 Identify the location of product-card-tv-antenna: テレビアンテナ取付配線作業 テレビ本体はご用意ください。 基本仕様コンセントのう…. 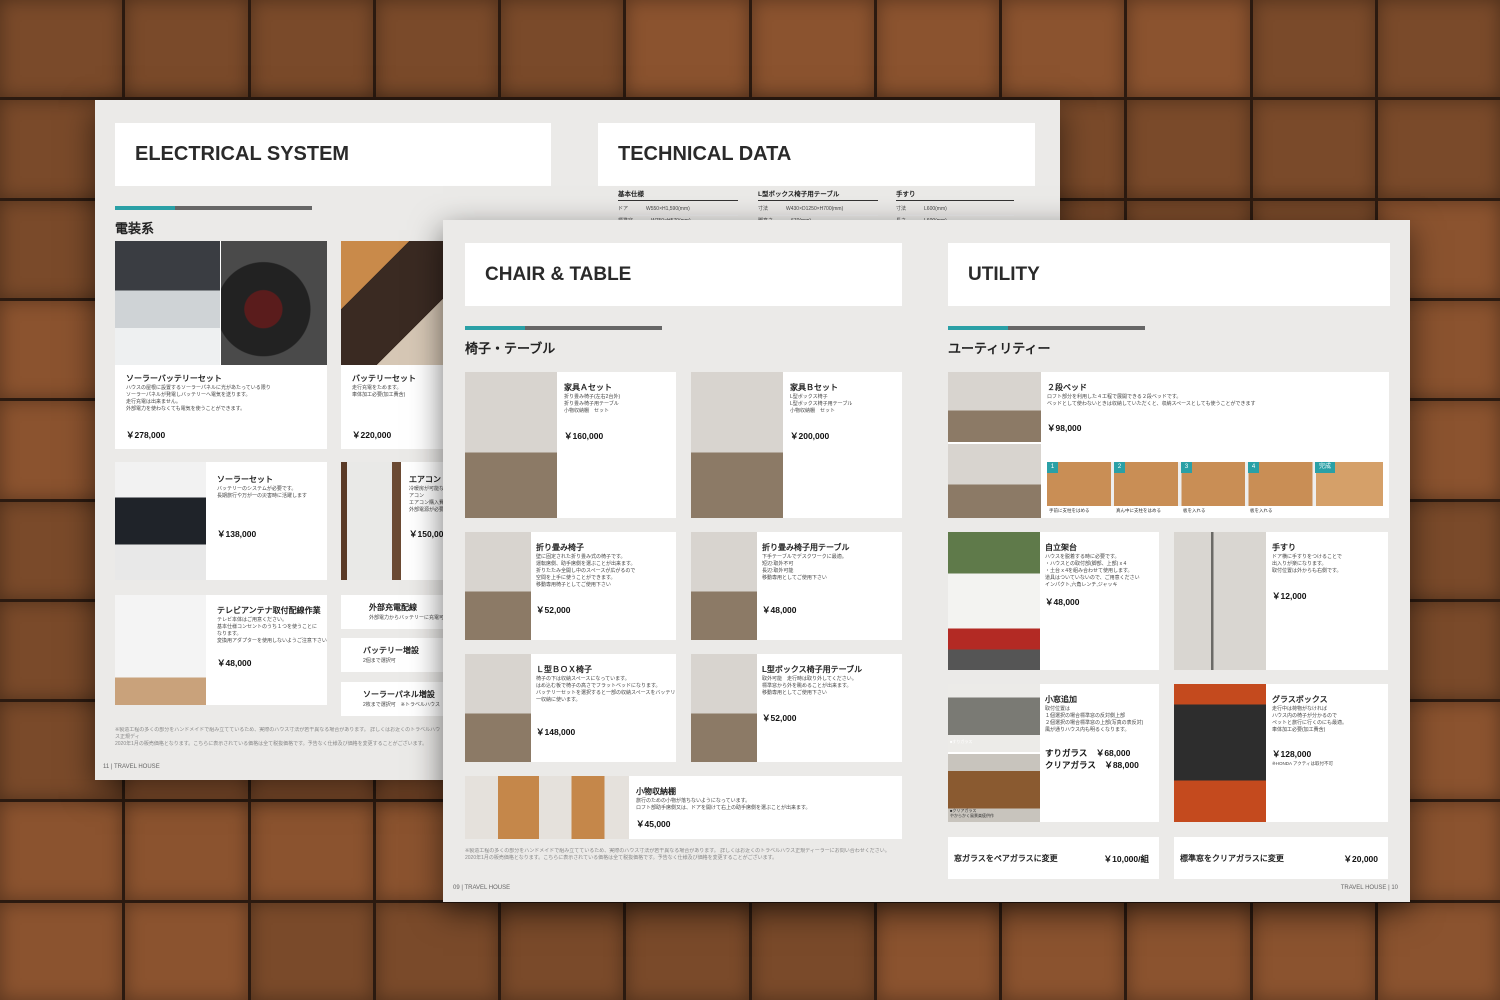
(221, 650).